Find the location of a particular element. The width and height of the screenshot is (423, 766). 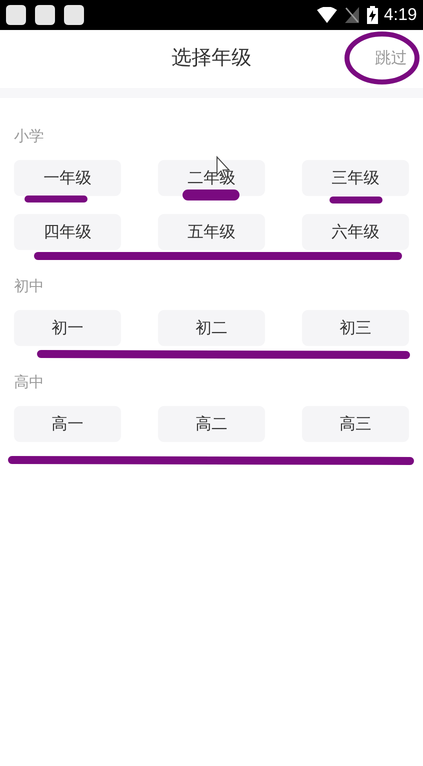

grade-button: 六年级 is located at coordinates (355, 232).